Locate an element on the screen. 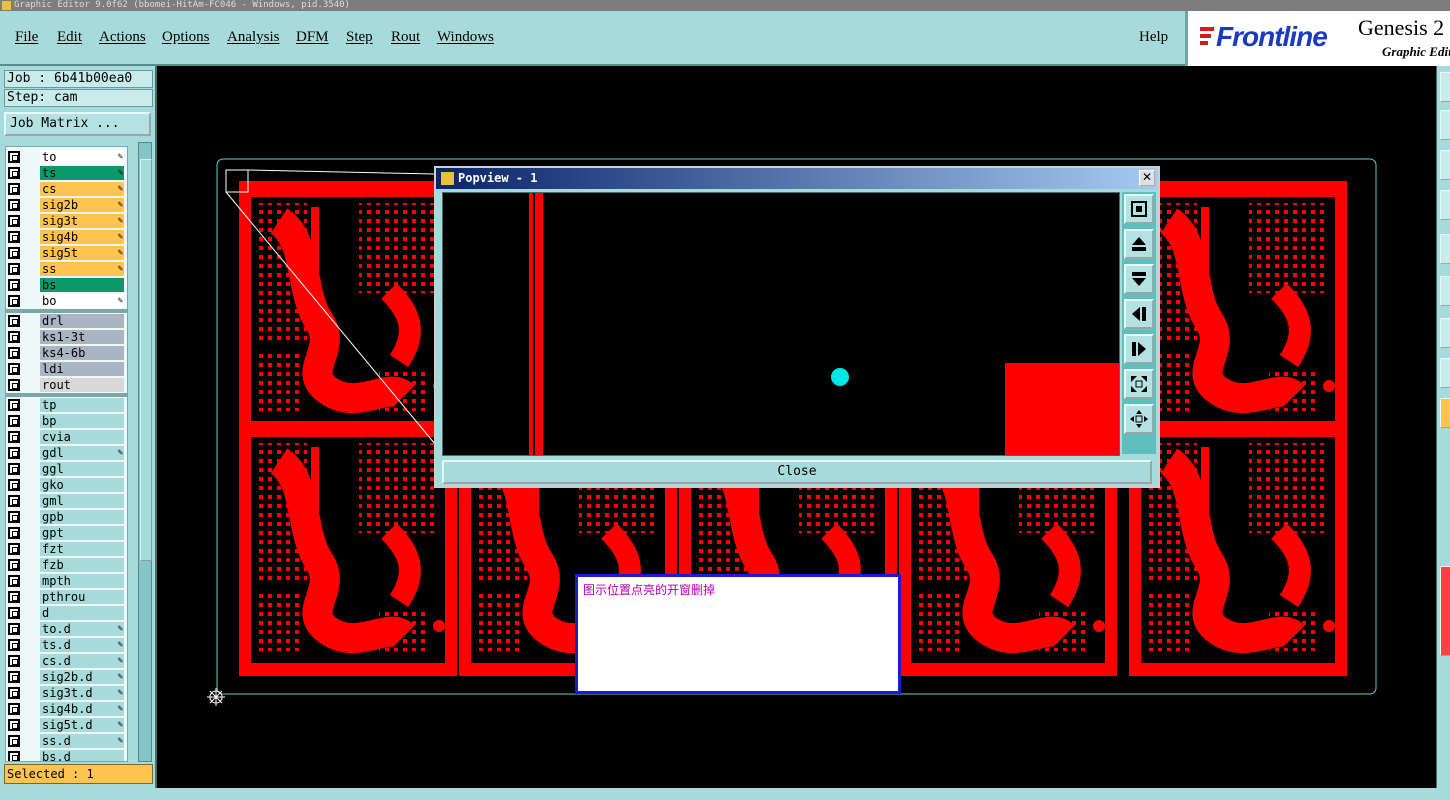 Image resolution: width=1450 pixels, height=800 pixels. layer-name: fzb is located at coordinates (82, 565).